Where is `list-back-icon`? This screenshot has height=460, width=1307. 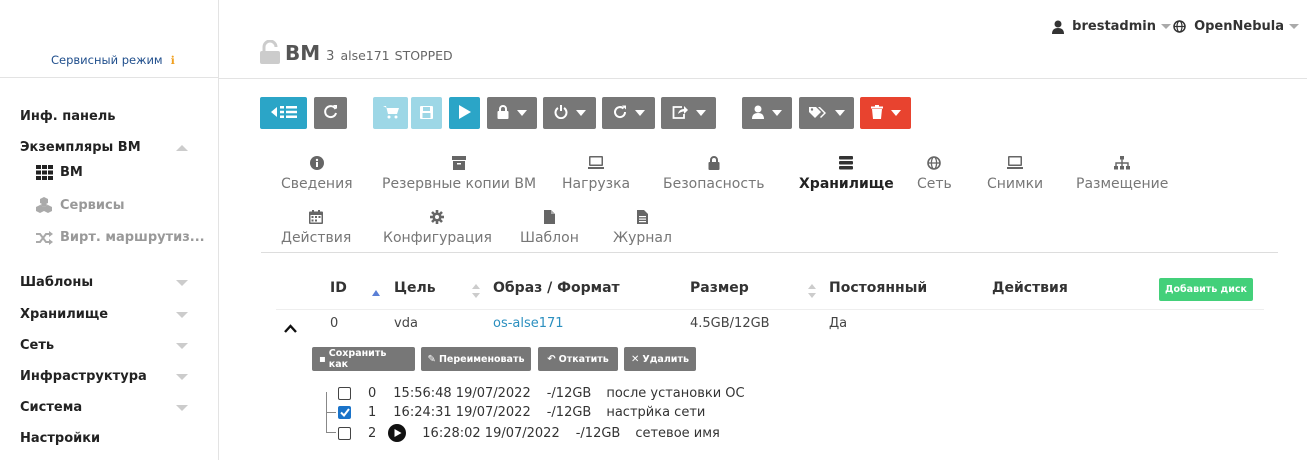 list-back-icon is located at coordinates (283, 113).